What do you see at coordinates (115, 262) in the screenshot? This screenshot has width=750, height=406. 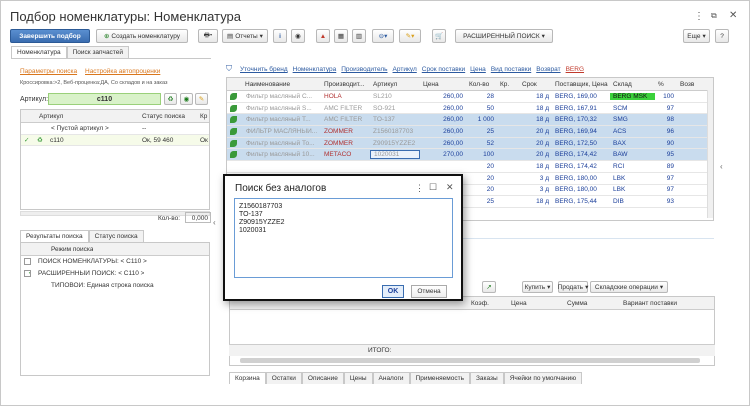 I see `list-item: ПОИСК НОМЕНКЛАТУРЫ: < C110 >` at bounding box center [115, 262].